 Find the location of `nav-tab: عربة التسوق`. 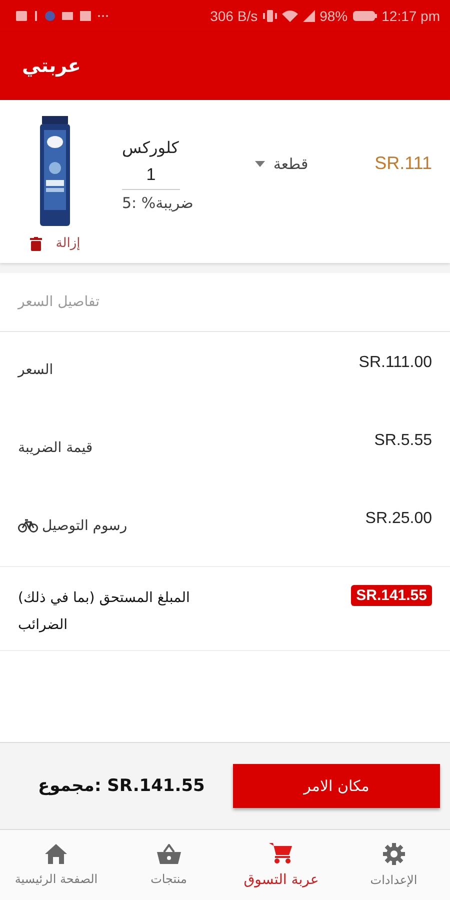

nav-tab: عربة التسوق is located at coordinates (281, 865).